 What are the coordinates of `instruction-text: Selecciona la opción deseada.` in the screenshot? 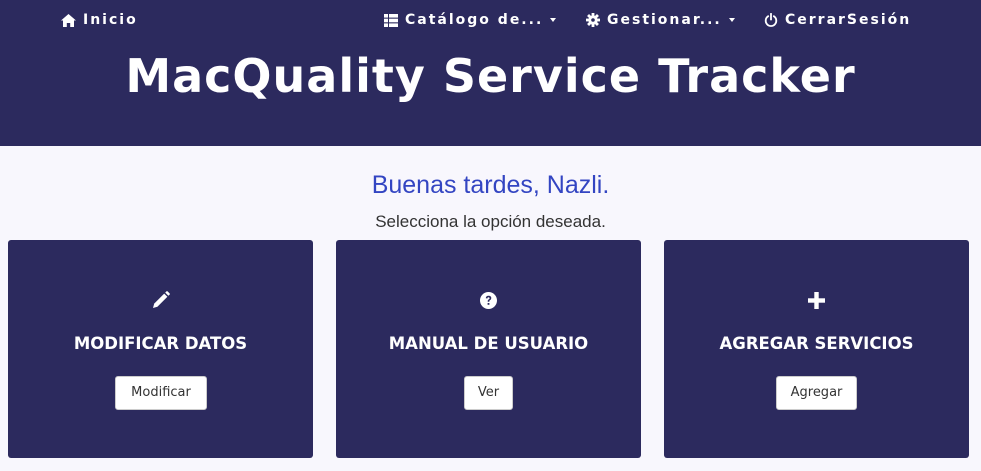 It's located at (490, 221).